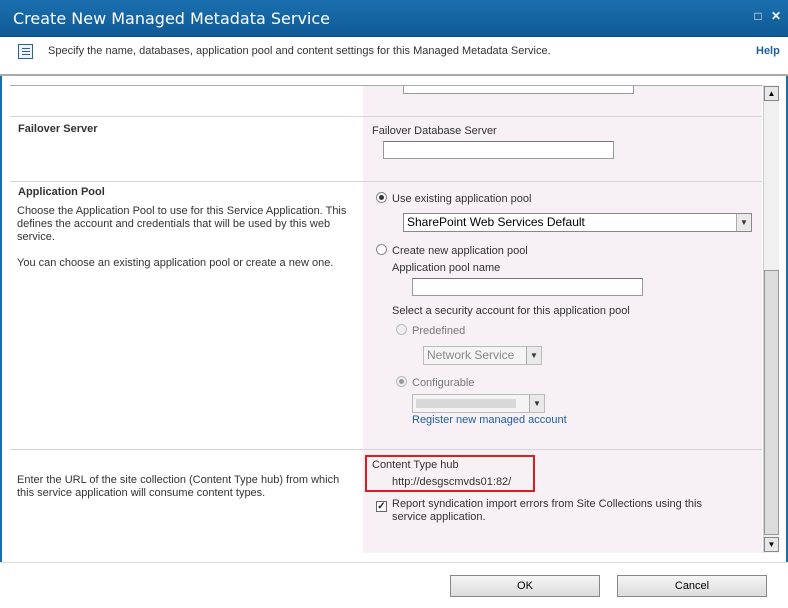 The width and height of the screenshot is (788, 608). Describe the element at coordinates (460, 251) in the screenshot. I see `create-new-pool-label: Create new application pool` at that location.